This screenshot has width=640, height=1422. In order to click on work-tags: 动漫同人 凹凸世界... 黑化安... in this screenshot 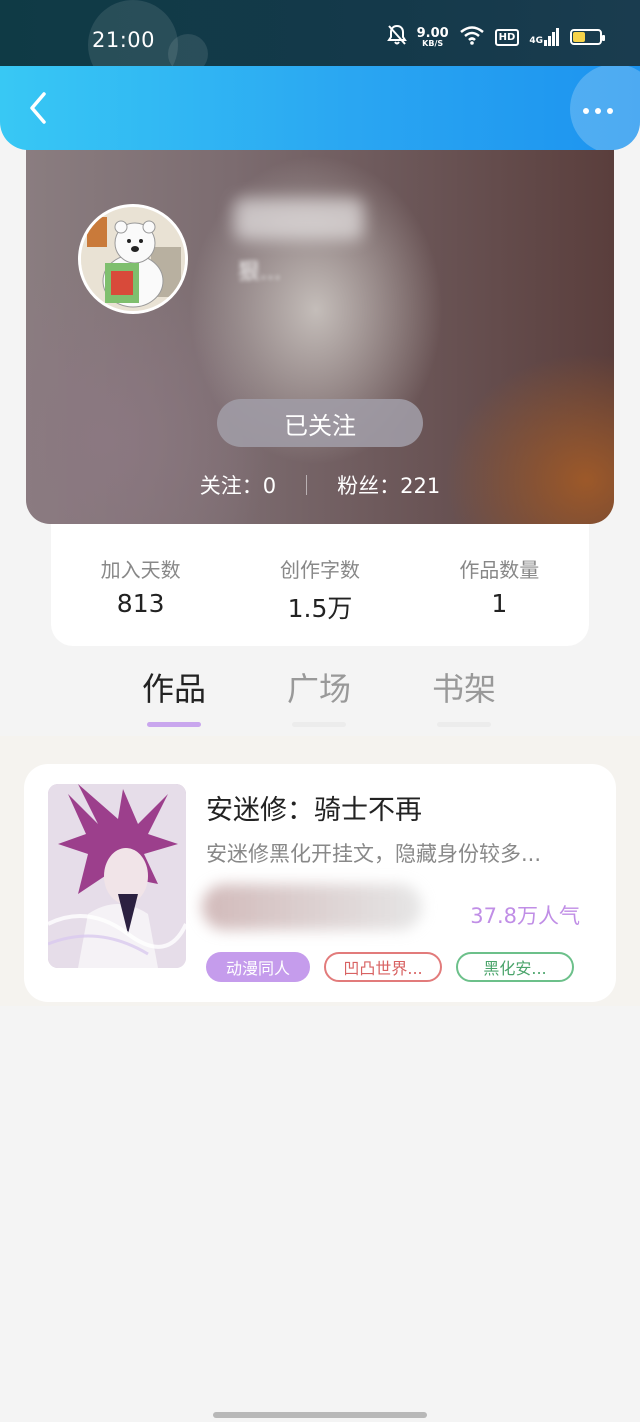, I will do `click(390, 967)`.